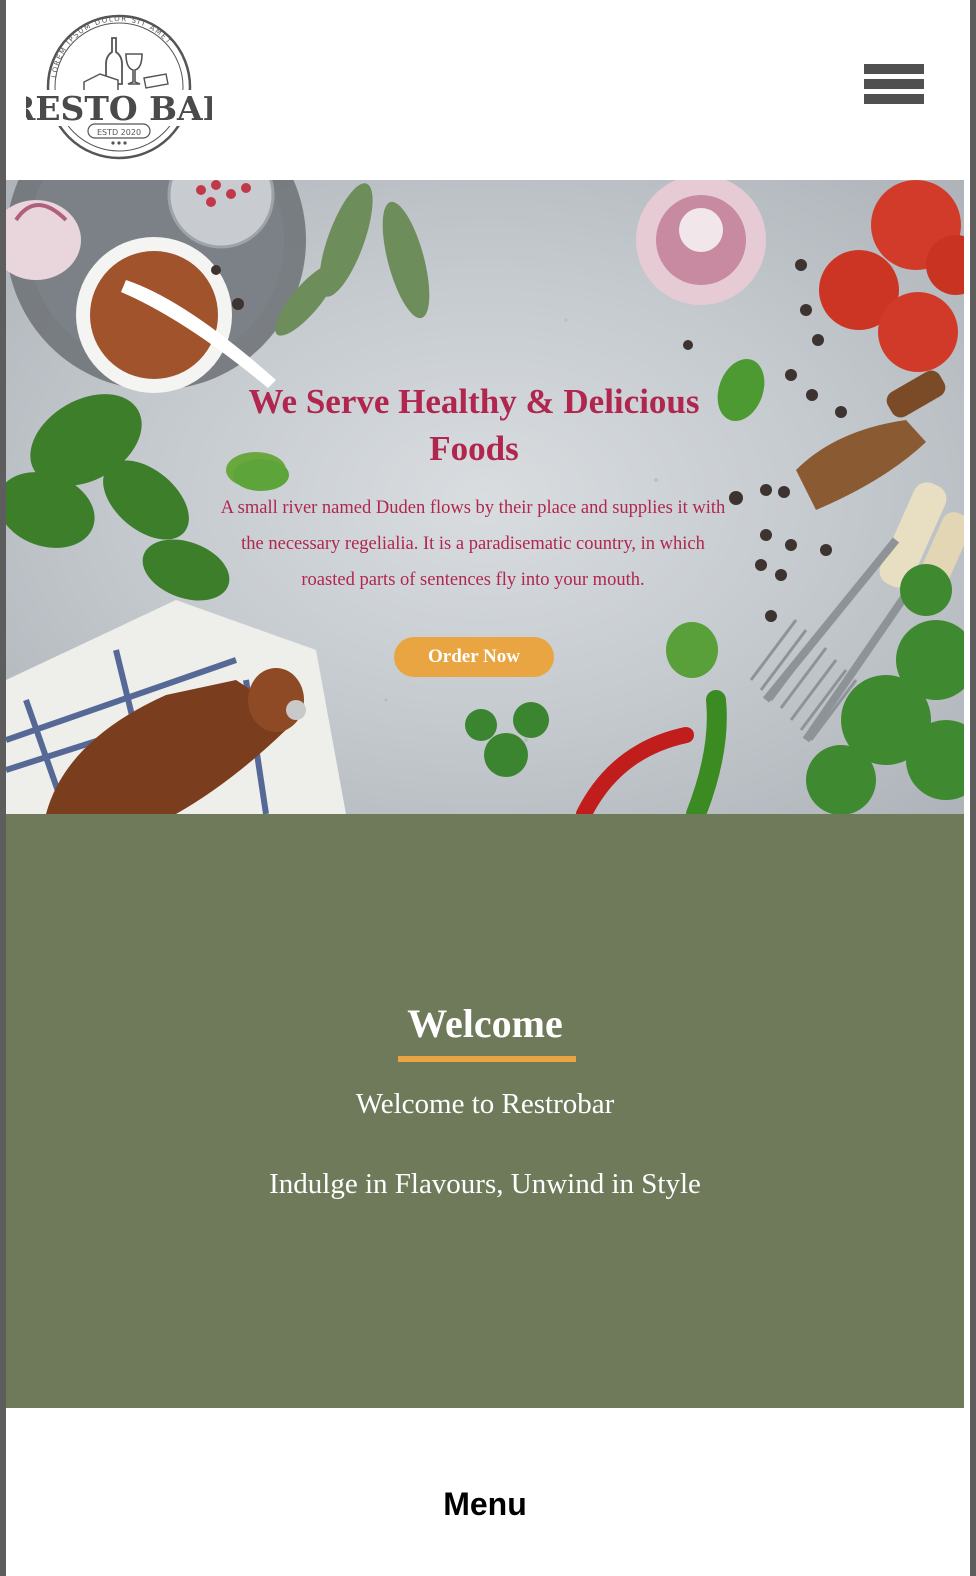  What do you see at coordinates (973, 788) in the screenshot?
I see `window-frame-right` at bounding box center [973, 788].